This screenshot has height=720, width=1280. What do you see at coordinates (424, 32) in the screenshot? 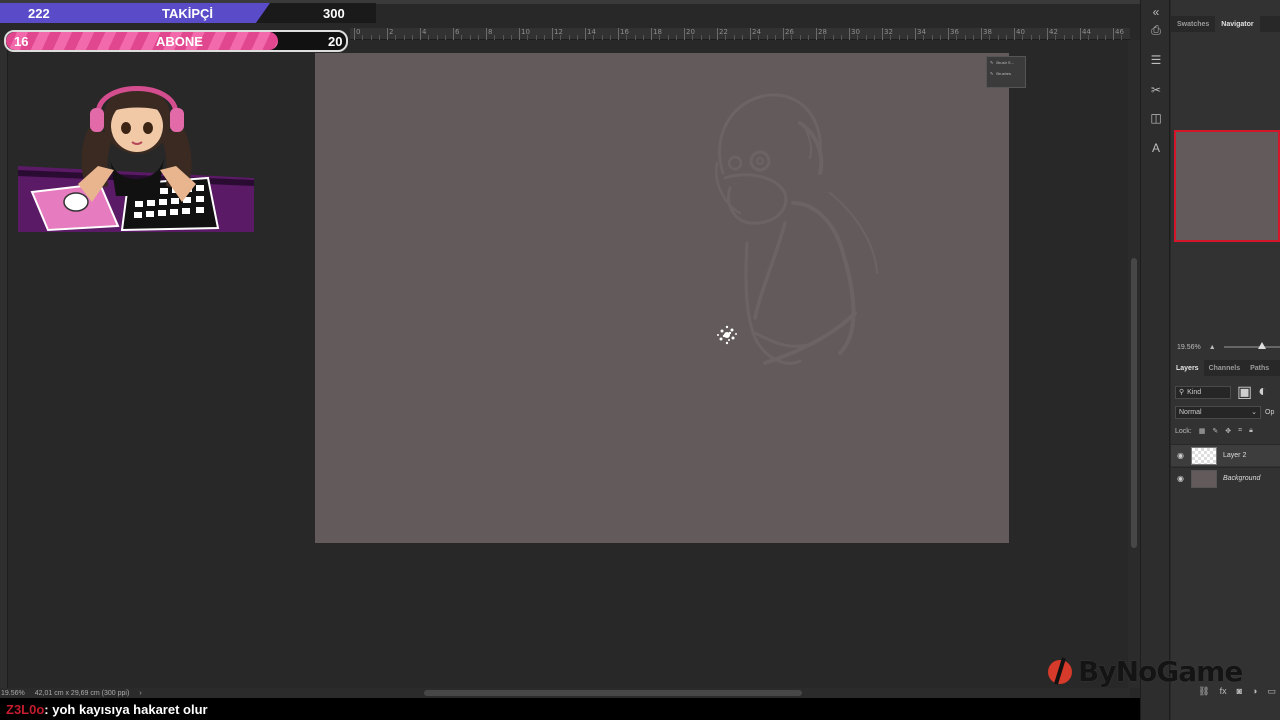
I see `ruler-number: 4` at bounding box center [424, 32].